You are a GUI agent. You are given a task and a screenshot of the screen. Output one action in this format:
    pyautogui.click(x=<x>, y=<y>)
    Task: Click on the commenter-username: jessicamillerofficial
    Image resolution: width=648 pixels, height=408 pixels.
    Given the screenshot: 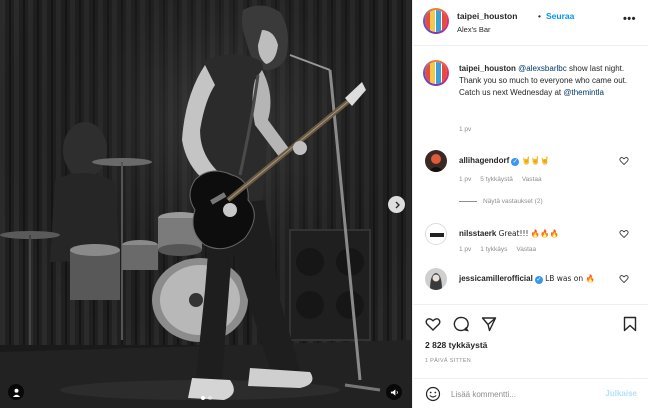 What is the action you would take?
    pyautogui.click(x=496, y=278)
    